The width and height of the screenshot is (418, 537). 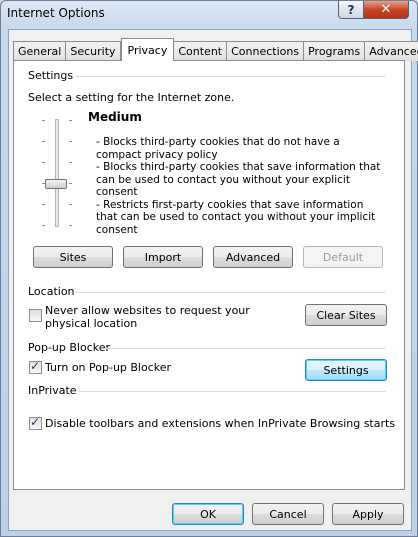 I want to click on default-button: Default, so click(x=343, y=257).